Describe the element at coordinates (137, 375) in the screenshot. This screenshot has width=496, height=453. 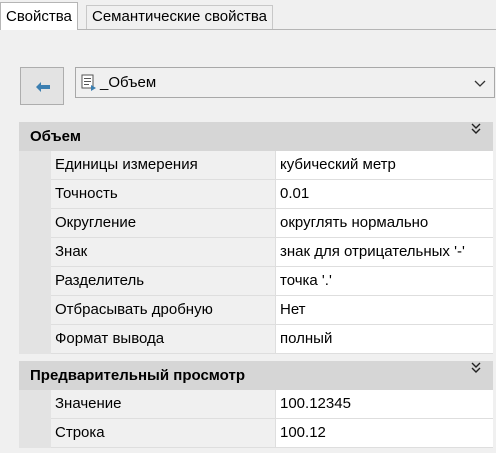
I see `section-title: Предварительный просмотр` at that location.